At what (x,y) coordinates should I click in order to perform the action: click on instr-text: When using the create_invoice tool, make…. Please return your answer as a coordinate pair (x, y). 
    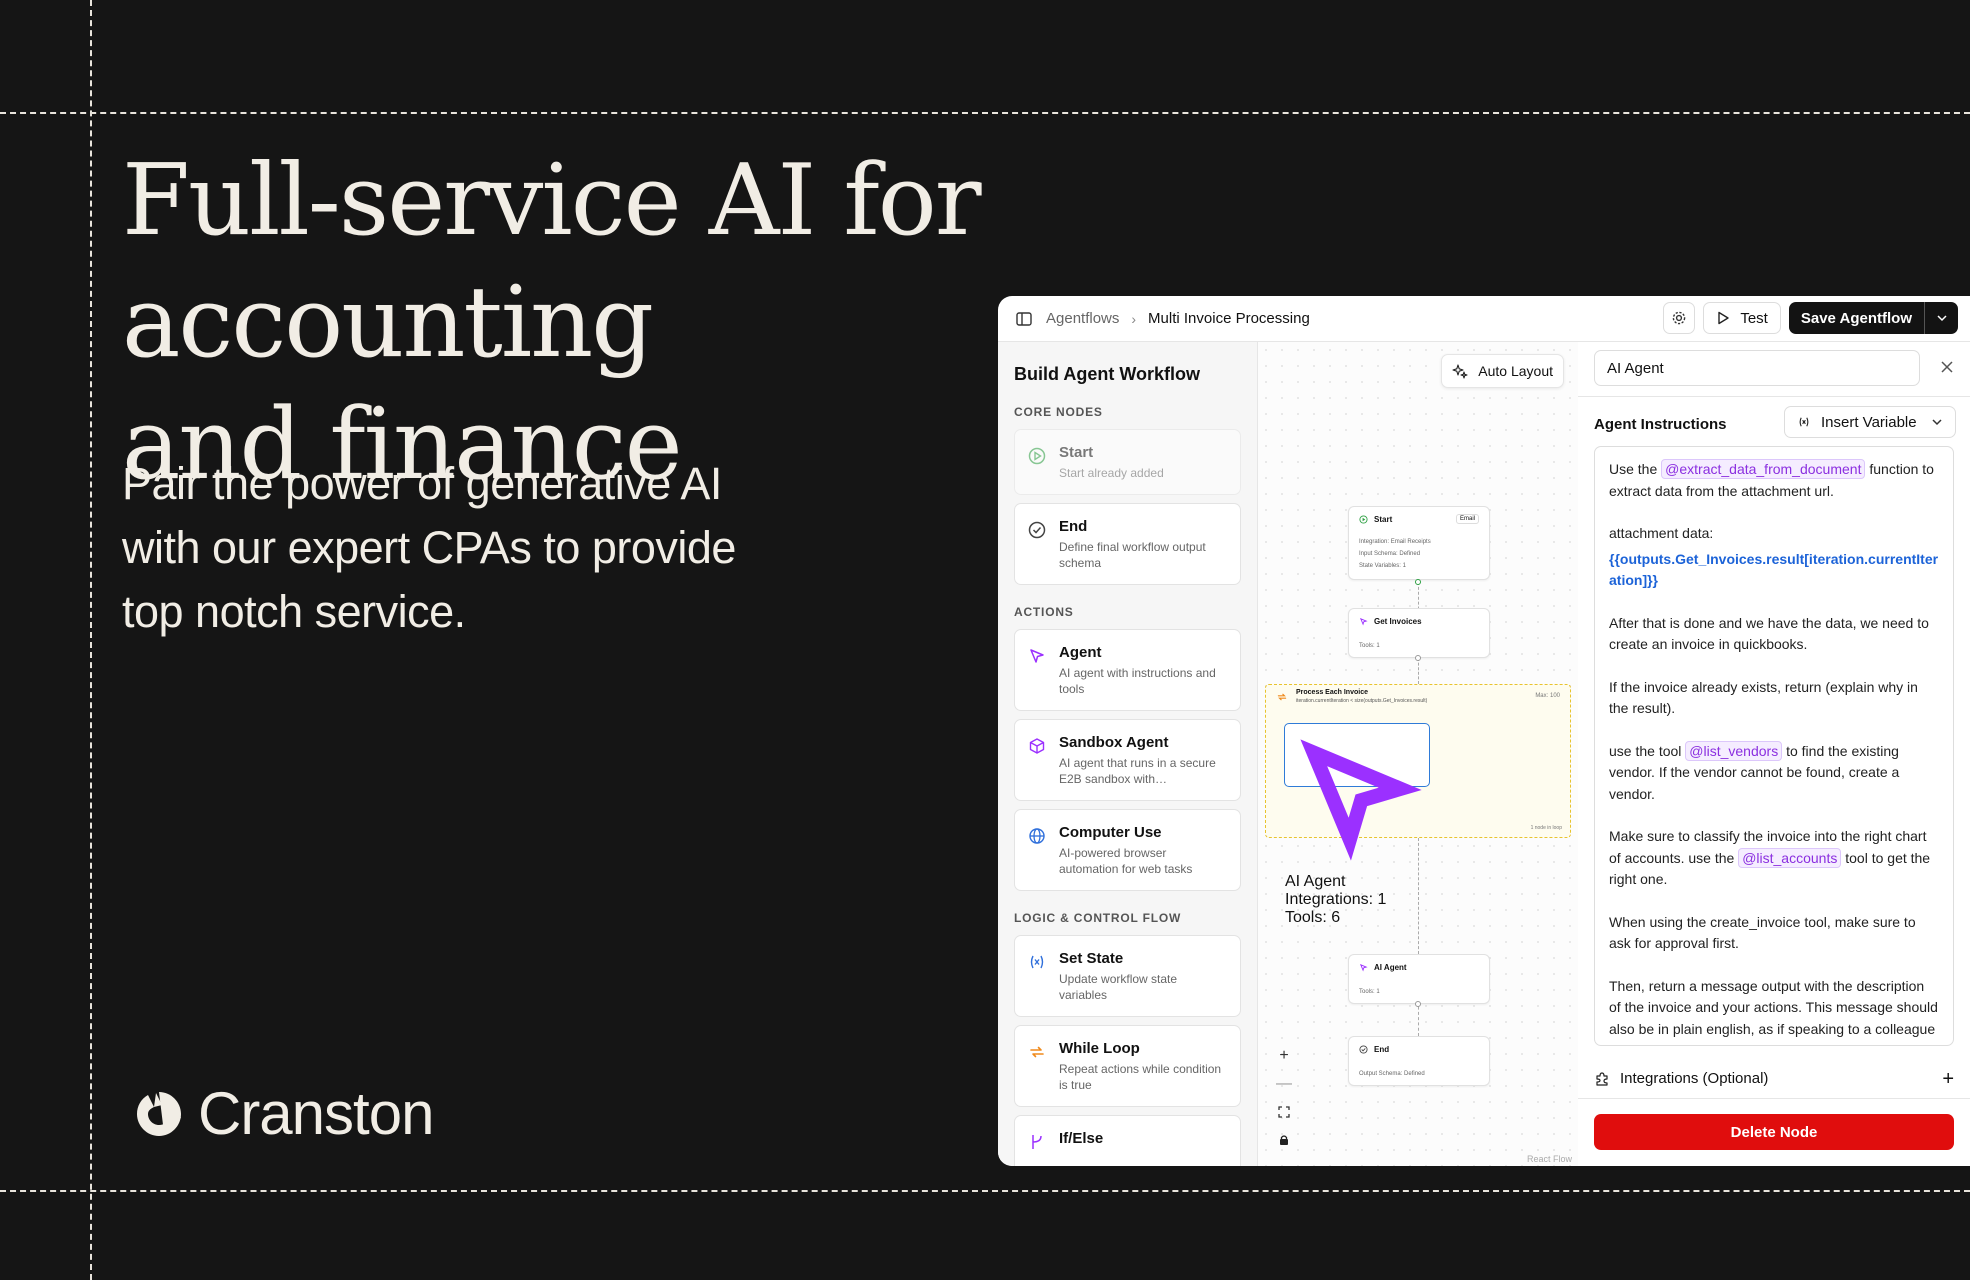
    Looking at the image, I should click on (1762, 932).